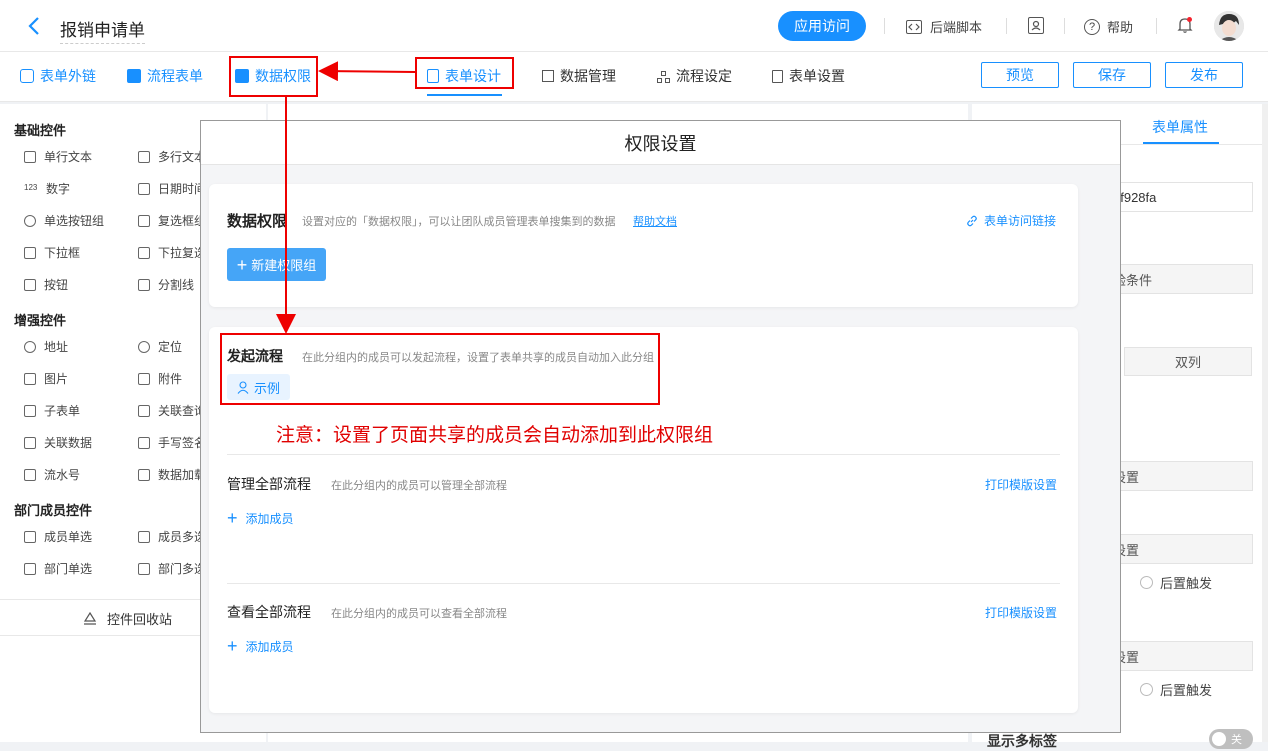 Image resolution: width=1268 pixels, height=751 pixels. Describe the element at coordinates (346, 197) in the screenshot. I see `annotation-arrows` at that location.